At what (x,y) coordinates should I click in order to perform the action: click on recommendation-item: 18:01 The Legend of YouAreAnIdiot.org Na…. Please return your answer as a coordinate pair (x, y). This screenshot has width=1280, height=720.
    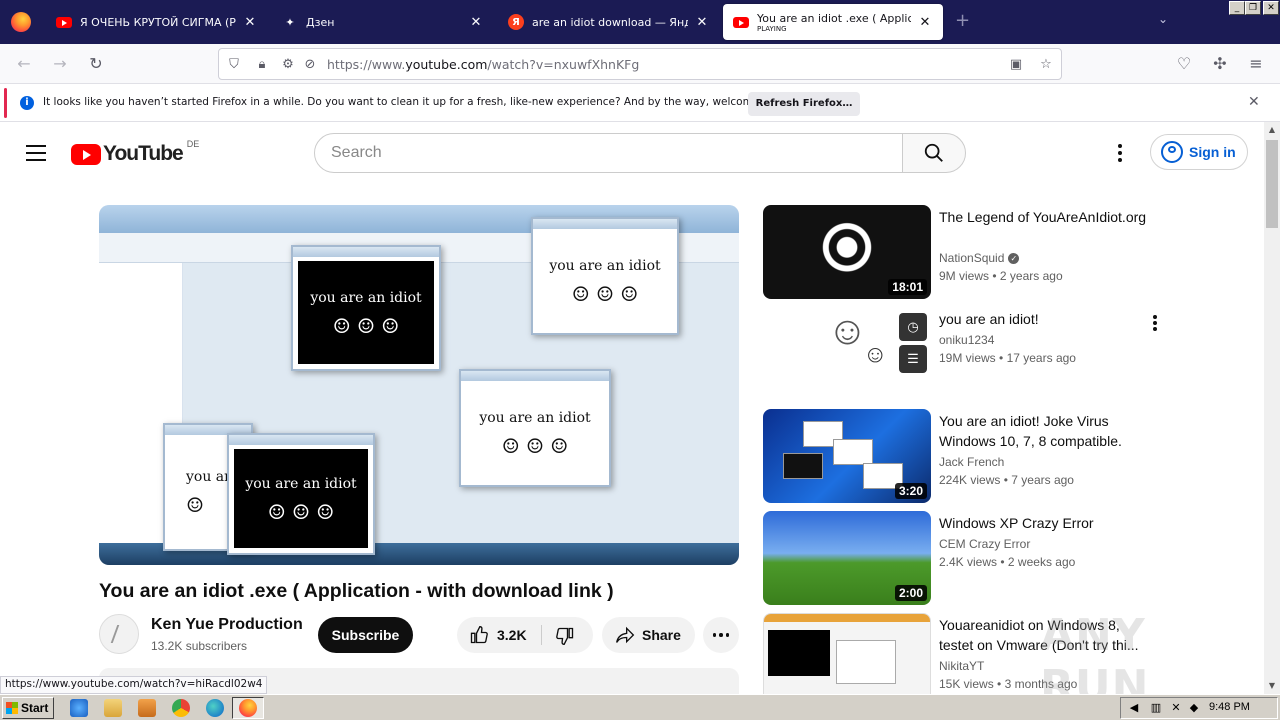
    Looking at the image, I should click on (983, 252).